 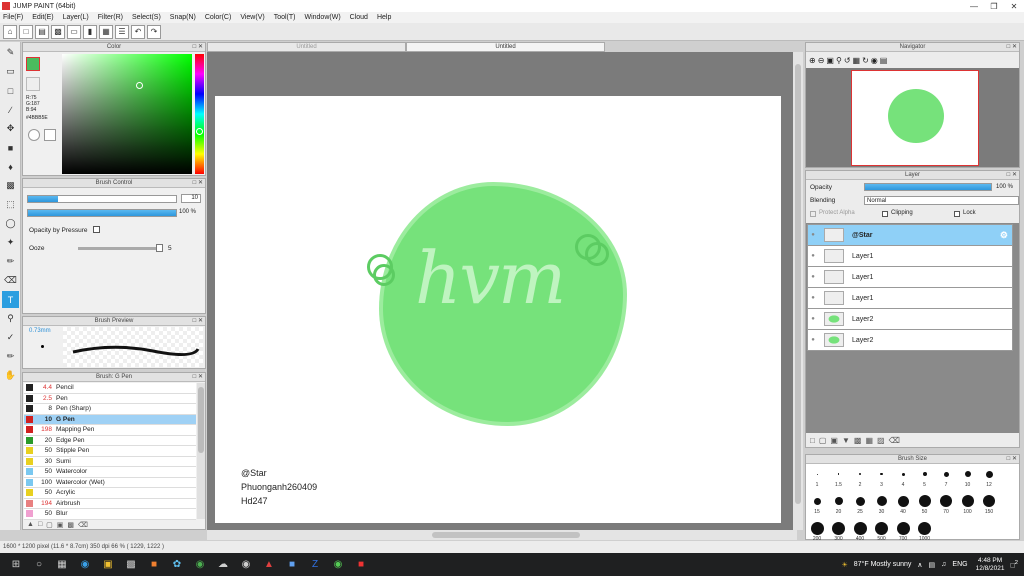 What do you see at coordinates (359, 17) in the screenshot?
I see `menu-cloud: Cloud` at bounding box center [359, 17].